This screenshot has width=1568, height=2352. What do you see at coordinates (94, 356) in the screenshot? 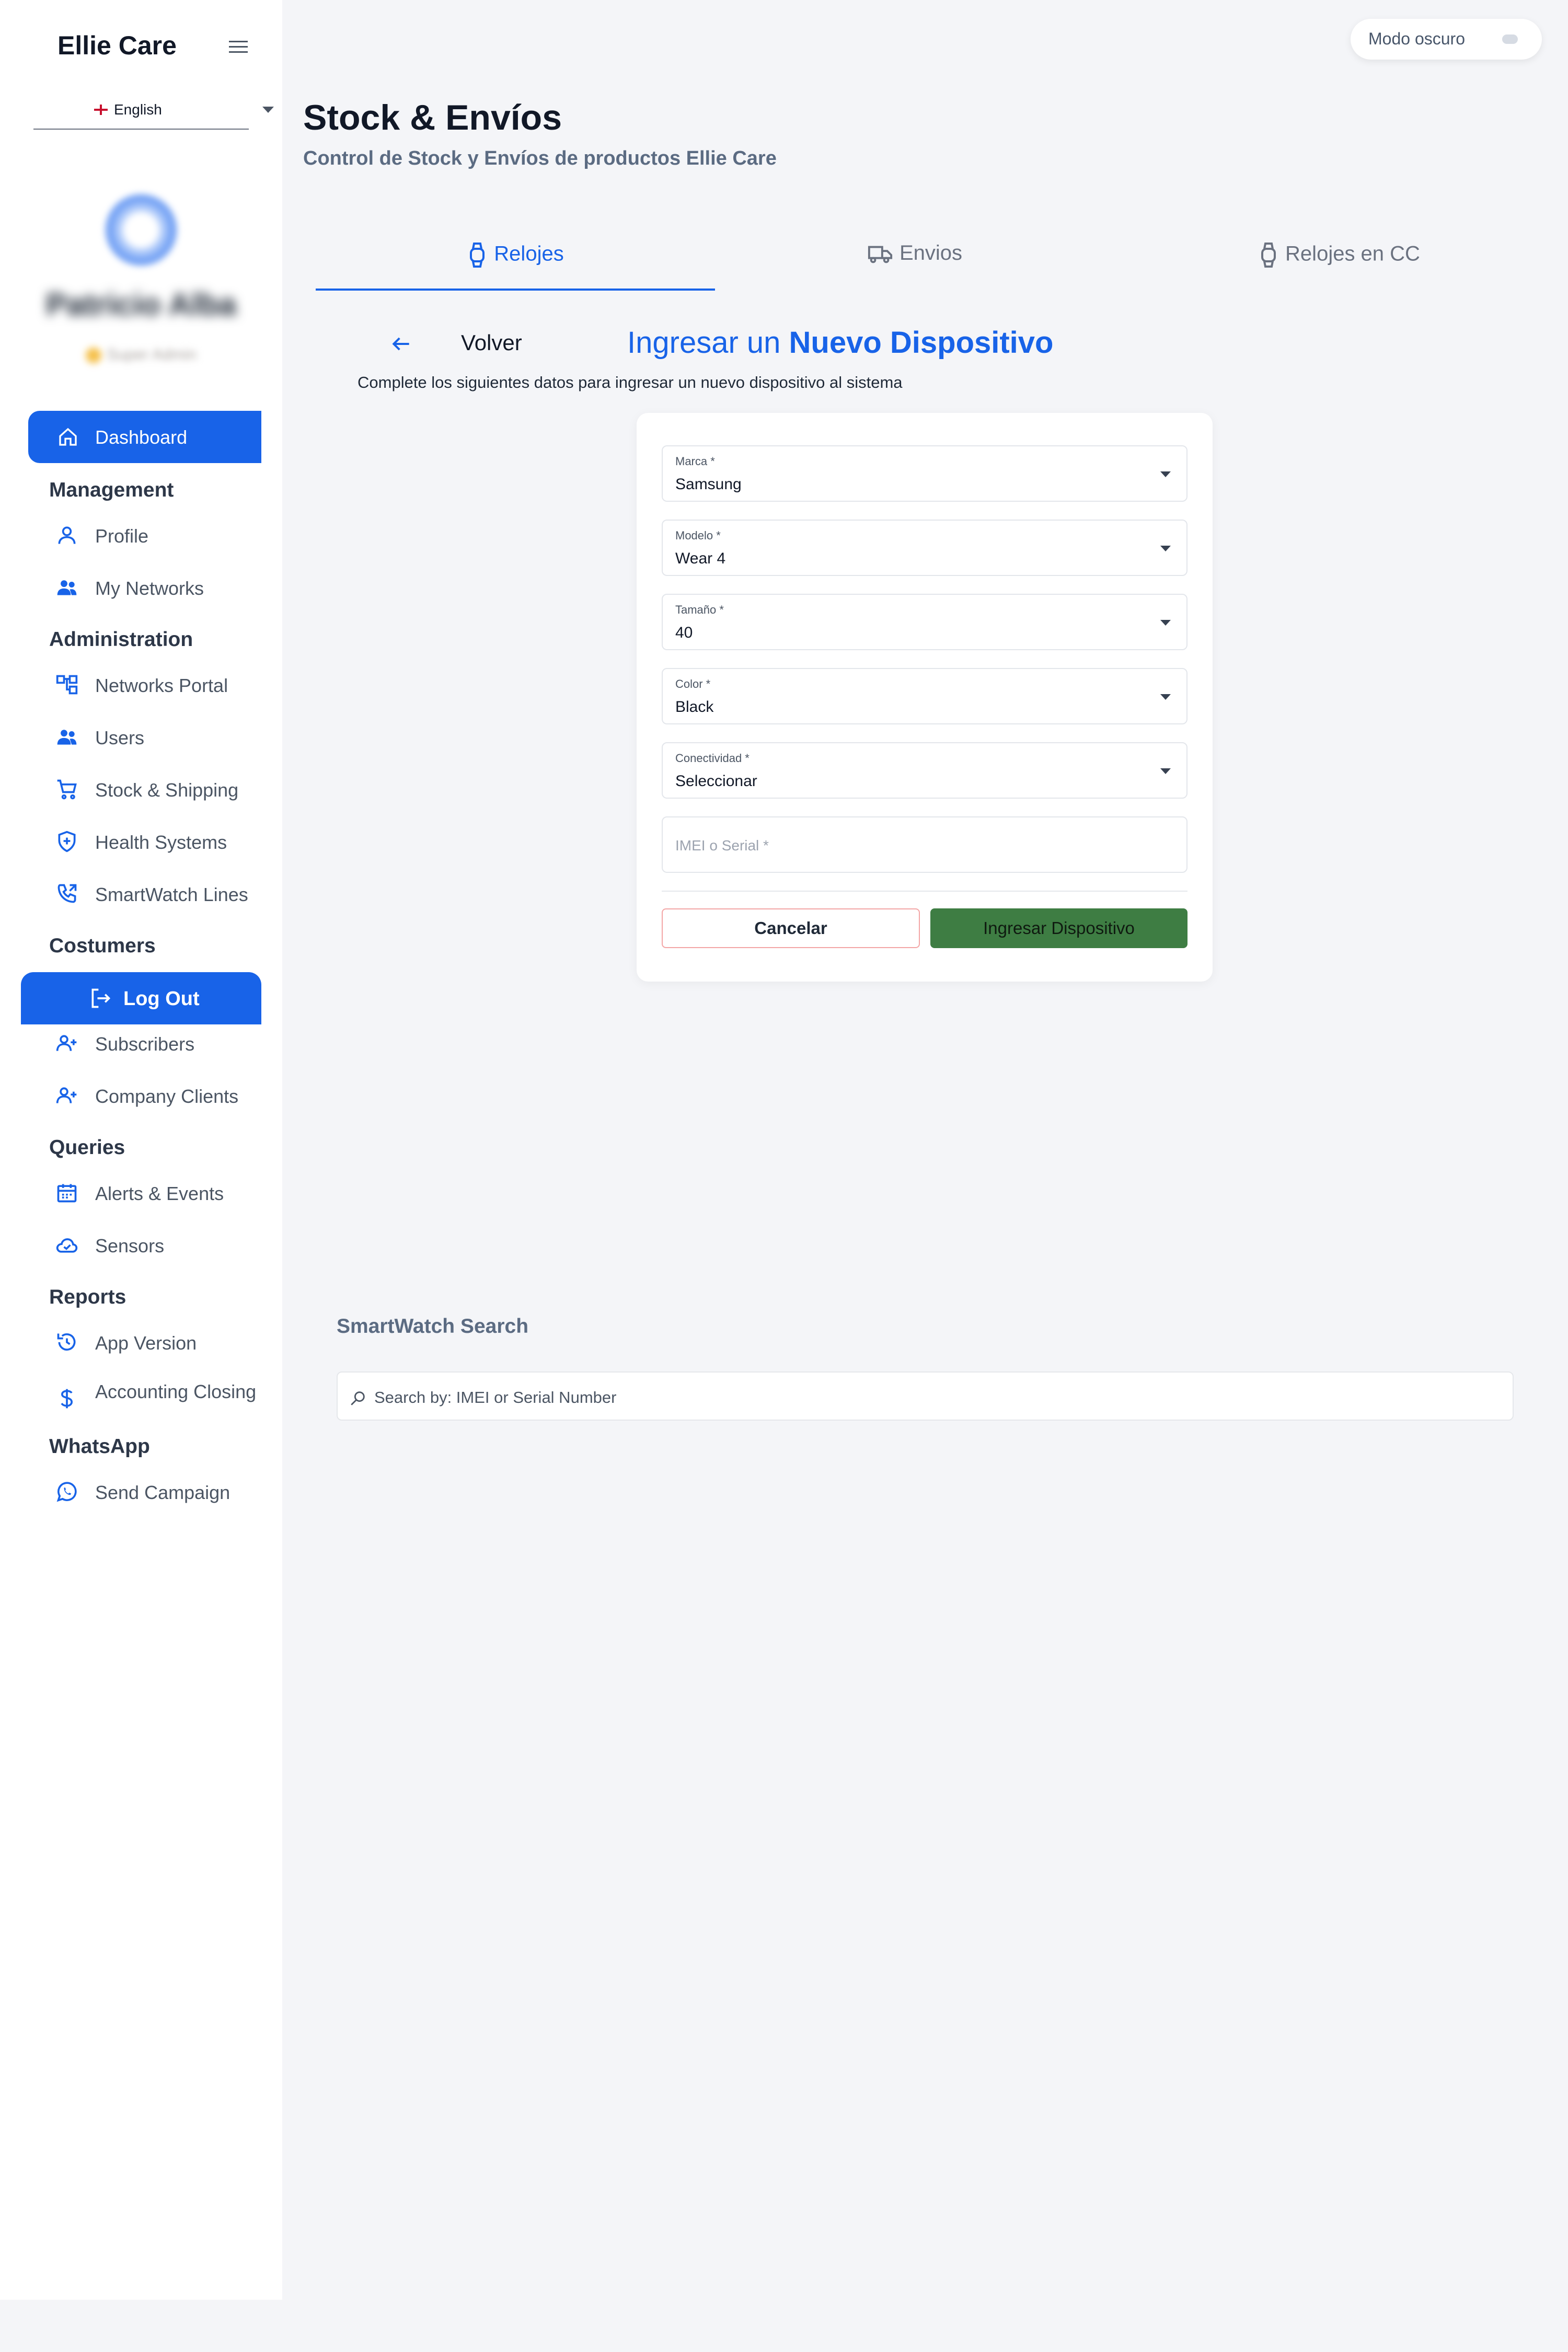
I see `role-badge-icon` at bounding box center [94, 356].